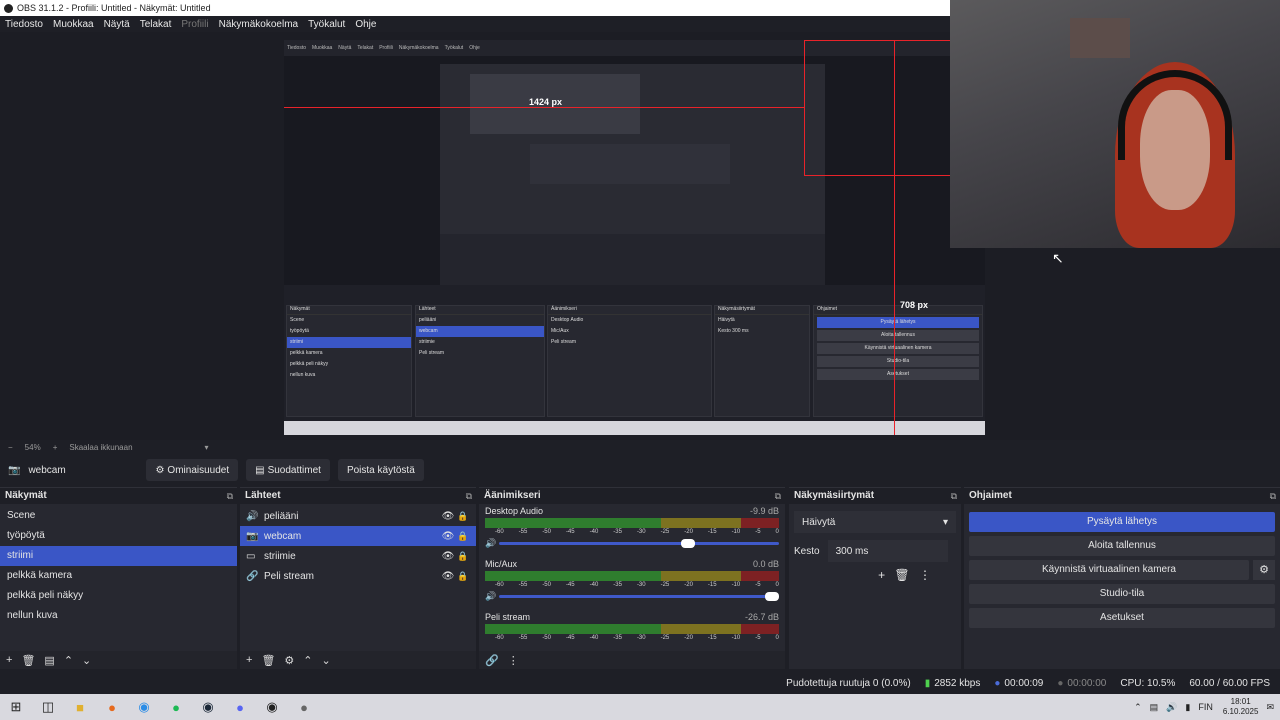  I want to click on camera-icon: 📷, so click(14, 470).